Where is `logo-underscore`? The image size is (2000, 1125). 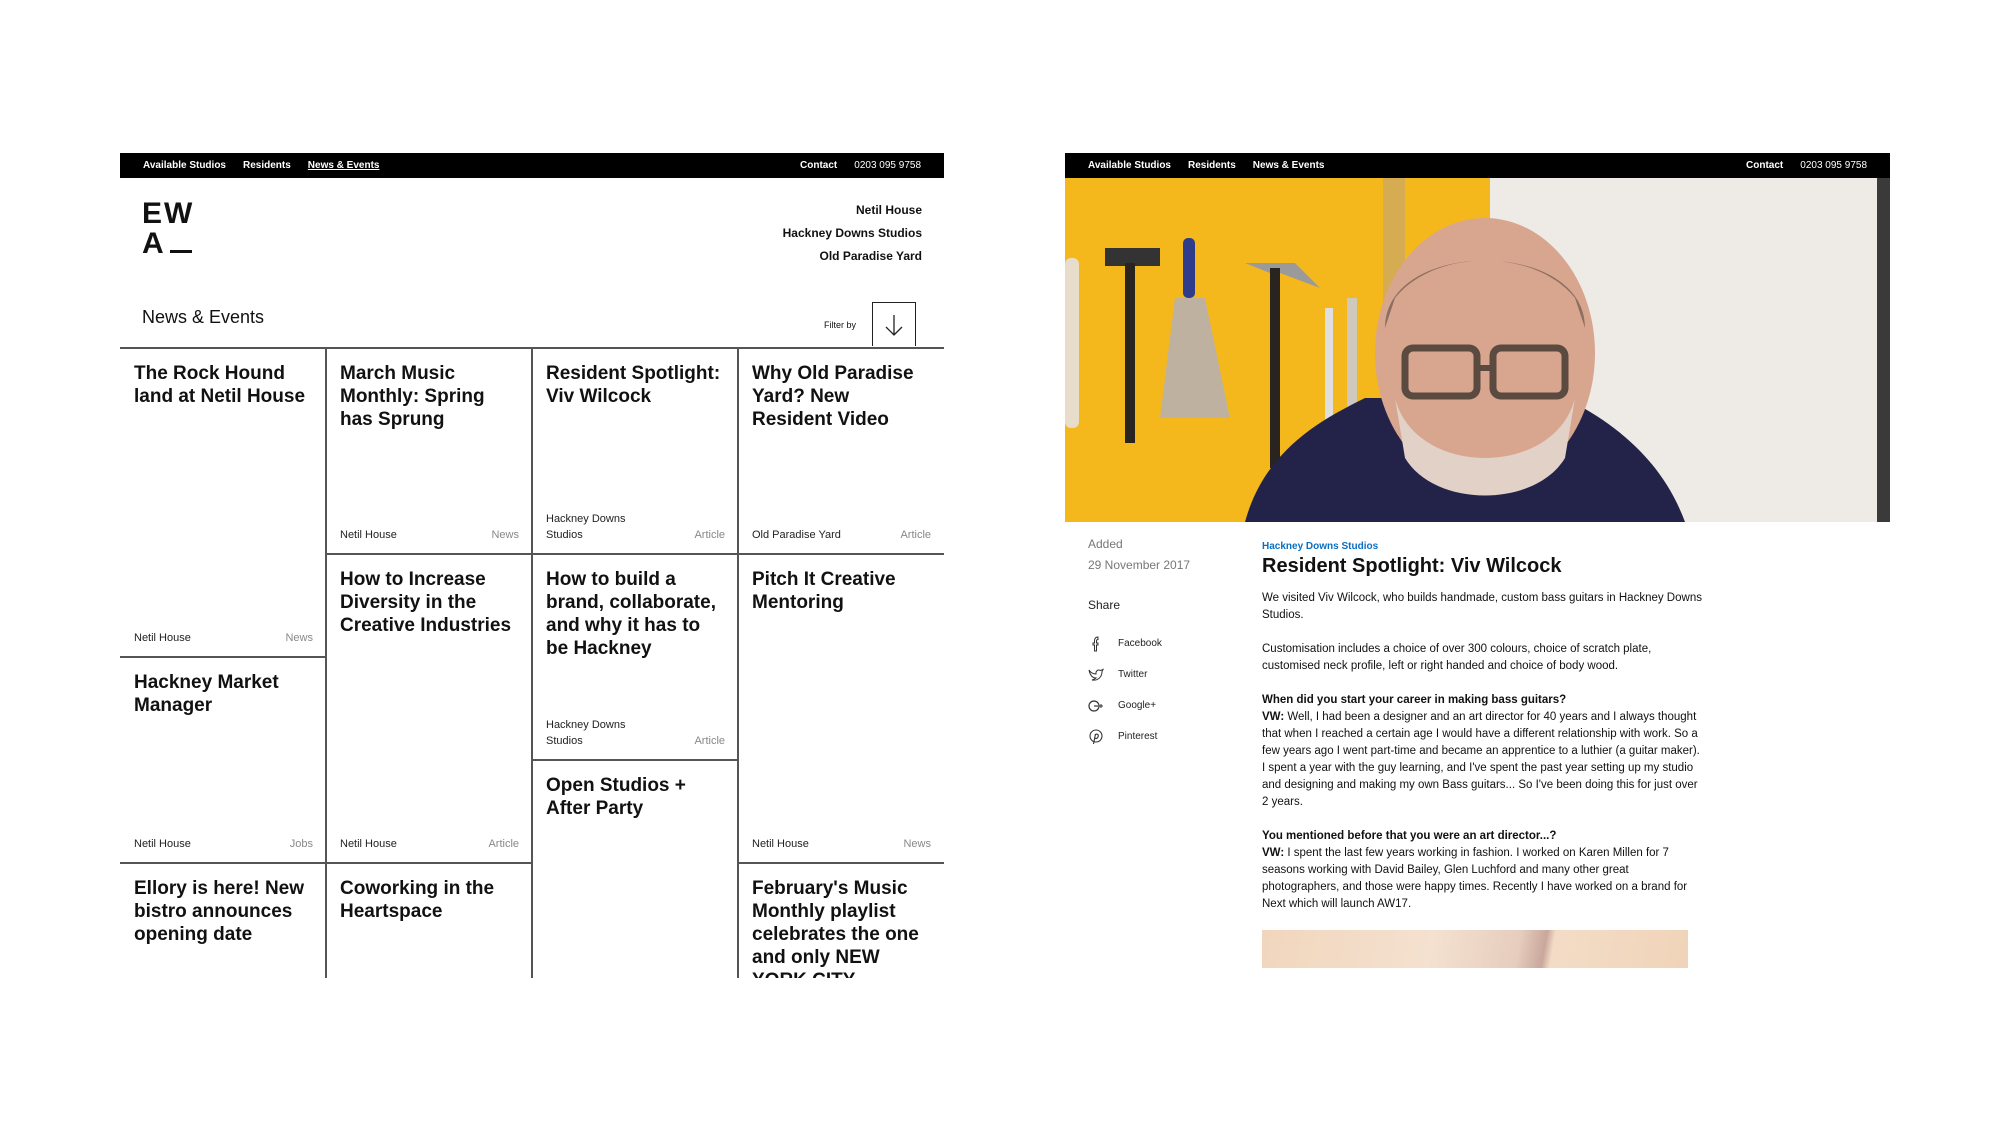
logo-underscore is located at coordinates (180, 251).